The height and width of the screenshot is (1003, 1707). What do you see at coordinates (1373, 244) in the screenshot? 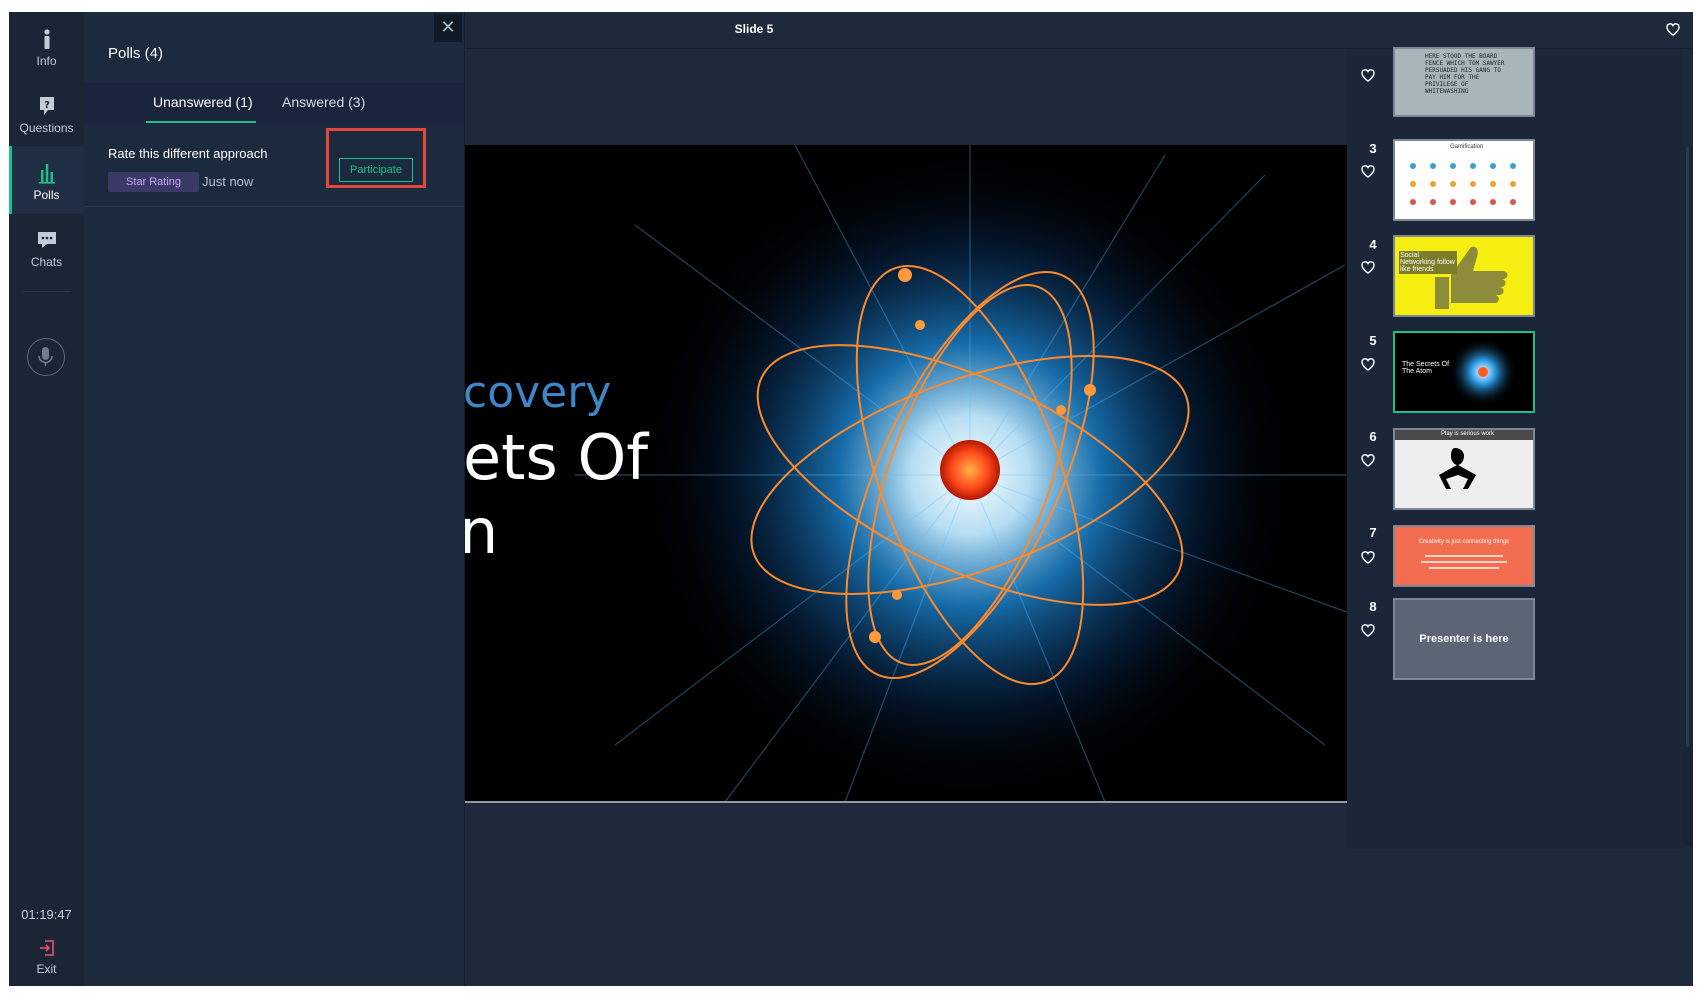
I see `thumbnail-number: 4` at bounding box center [1373, 244].